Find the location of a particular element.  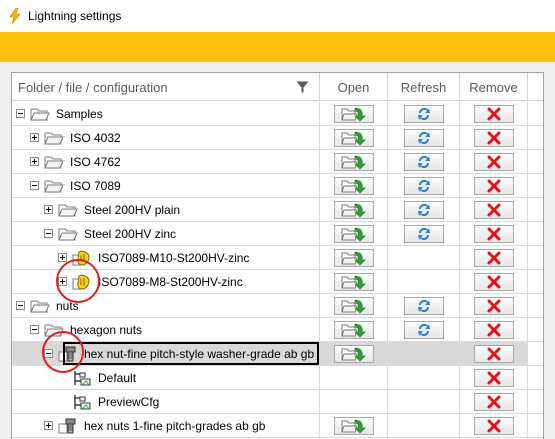

tree-row-hex-nuts-1-fine-pitch-grades-ab-gb: hex nuts 1-fine pitch-grades ab gb is located at coordinates (277, 426).